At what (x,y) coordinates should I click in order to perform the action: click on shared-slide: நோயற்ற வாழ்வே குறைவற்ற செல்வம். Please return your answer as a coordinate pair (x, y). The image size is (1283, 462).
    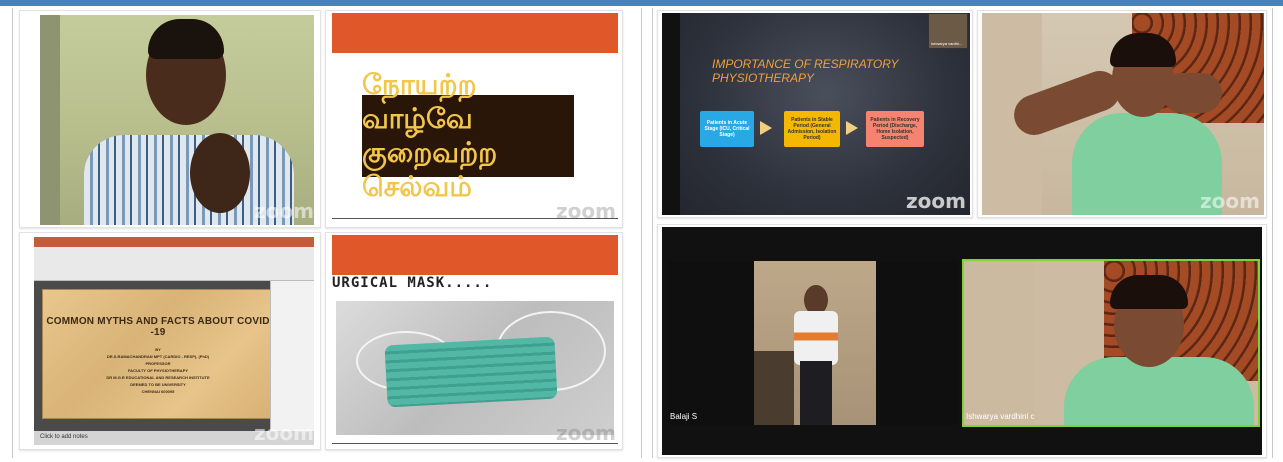
    Looking at the image, I should click on (475, 118).